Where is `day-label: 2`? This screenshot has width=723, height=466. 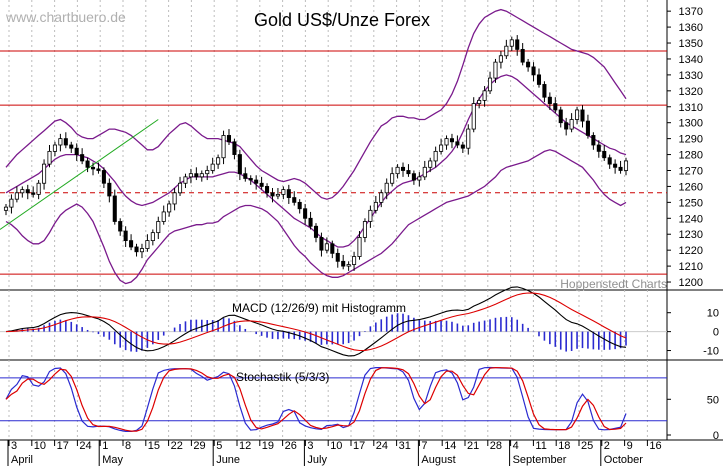
day-label: 2 is located at coordinates (607, 446).